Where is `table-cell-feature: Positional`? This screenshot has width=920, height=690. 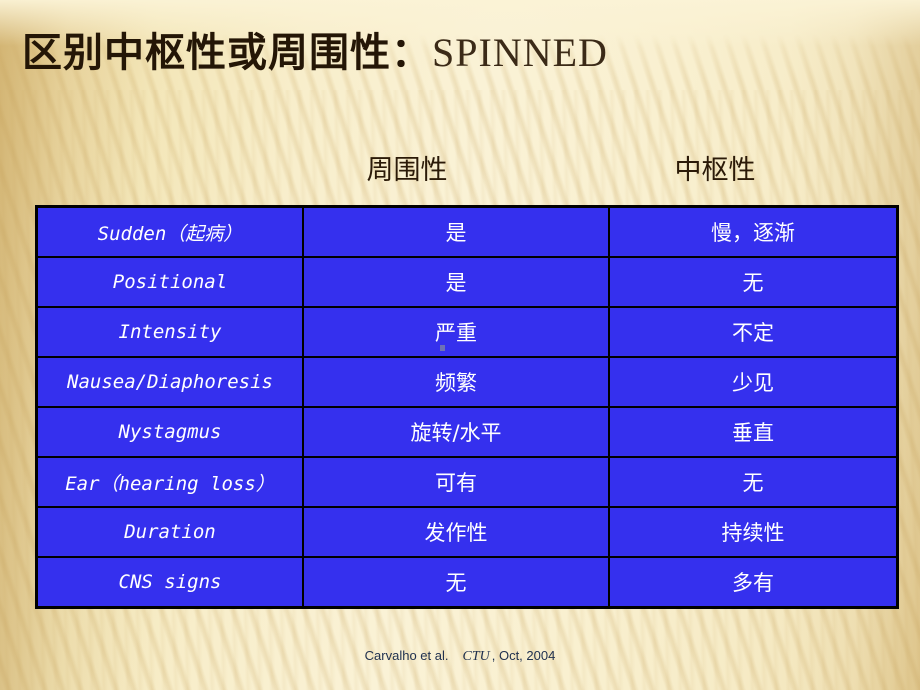 table-cell-feature: Positional is located at coordinates (170, 282).